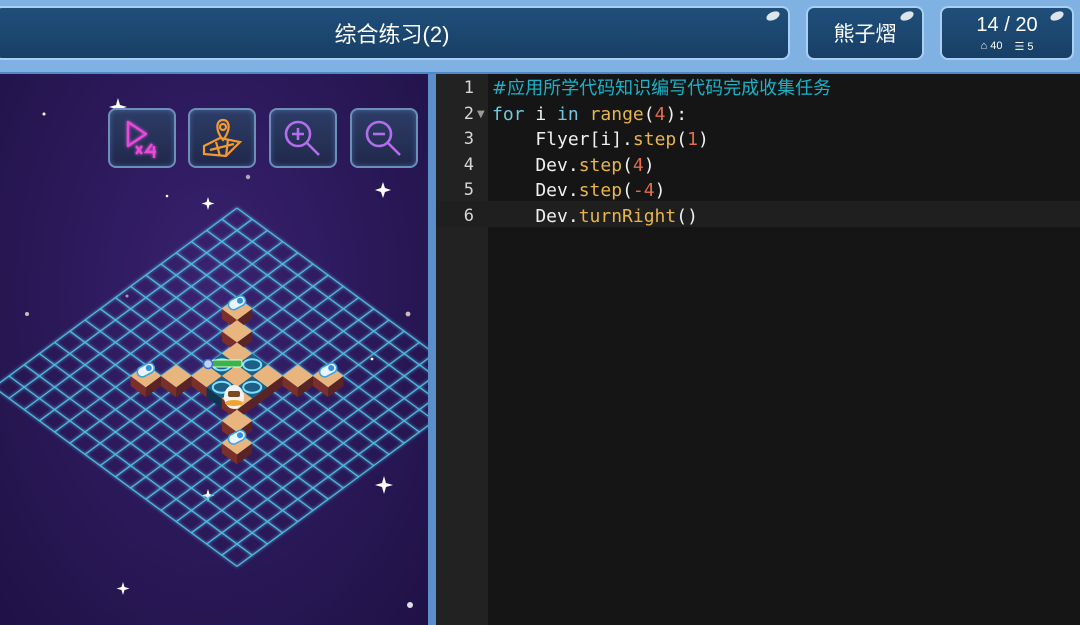  Describe the element at coordinates (481, 114) in the screenshot. I see `fold-arrow-icon: ▼` at that location.